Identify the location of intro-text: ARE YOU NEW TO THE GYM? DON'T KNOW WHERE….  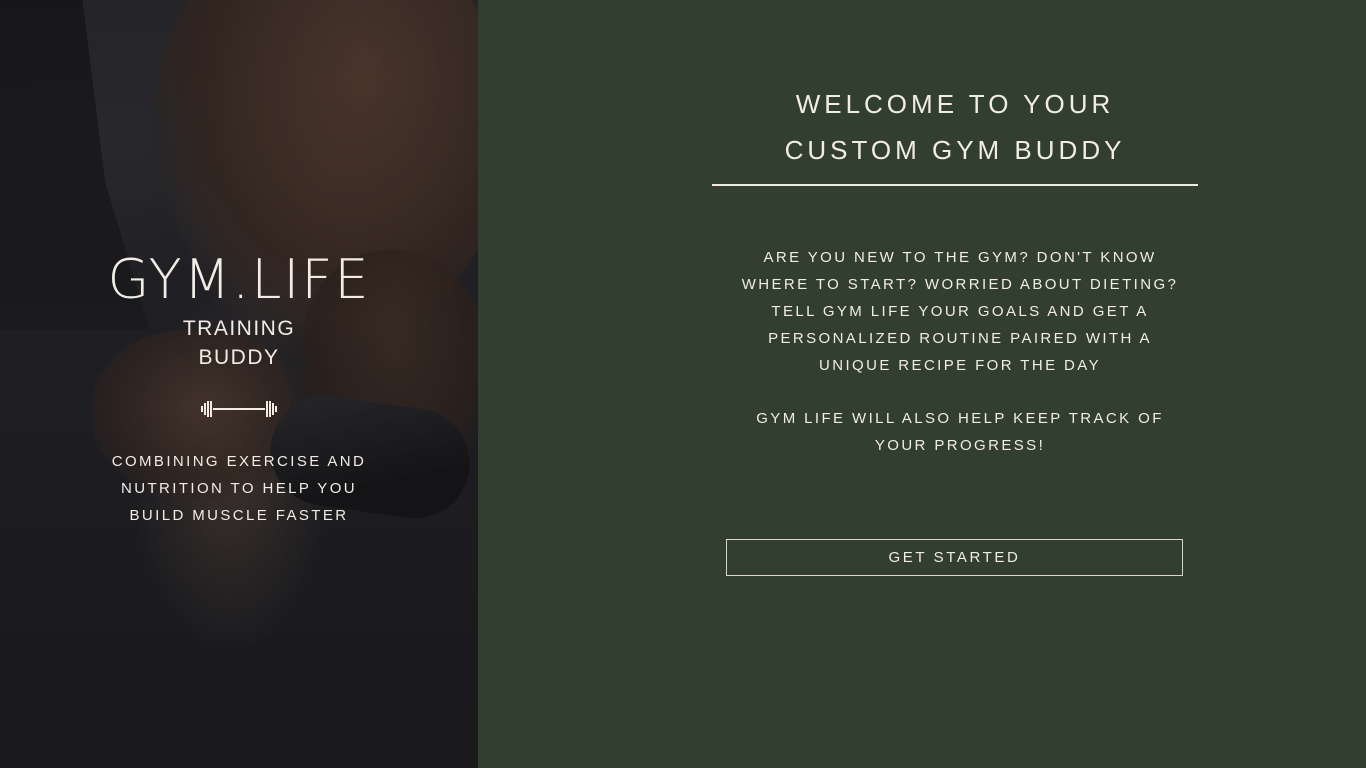
(960, 311).